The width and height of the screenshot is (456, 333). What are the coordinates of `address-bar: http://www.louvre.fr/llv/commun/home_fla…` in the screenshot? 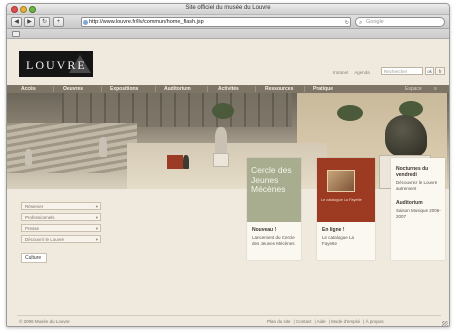 It's located at (216, 22).